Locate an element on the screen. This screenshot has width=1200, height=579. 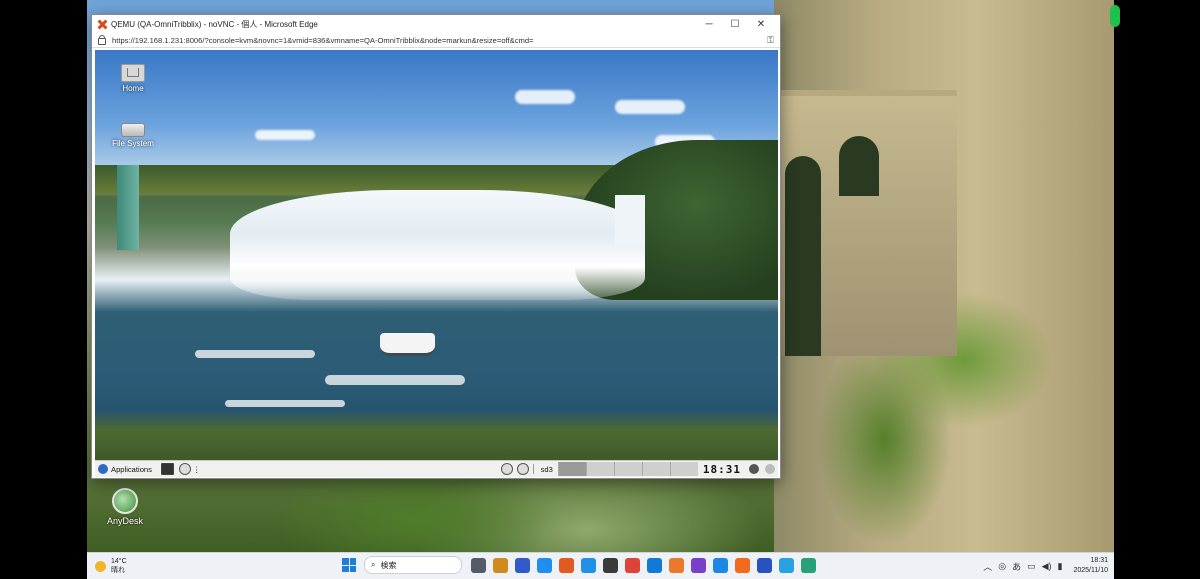
foreground-grass is located at coordinates (436, 435).